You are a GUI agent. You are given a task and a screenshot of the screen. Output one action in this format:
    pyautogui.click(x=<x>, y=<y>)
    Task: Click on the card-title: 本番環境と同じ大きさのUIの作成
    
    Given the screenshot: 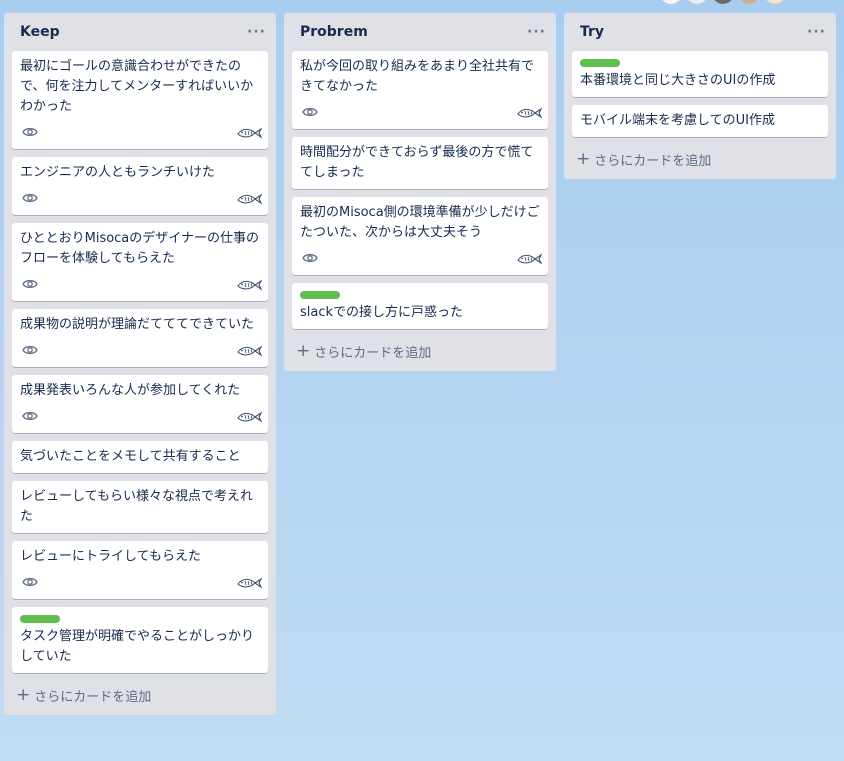 What is the action you would take?
    pyautogui.click(x=678, y=80)
    